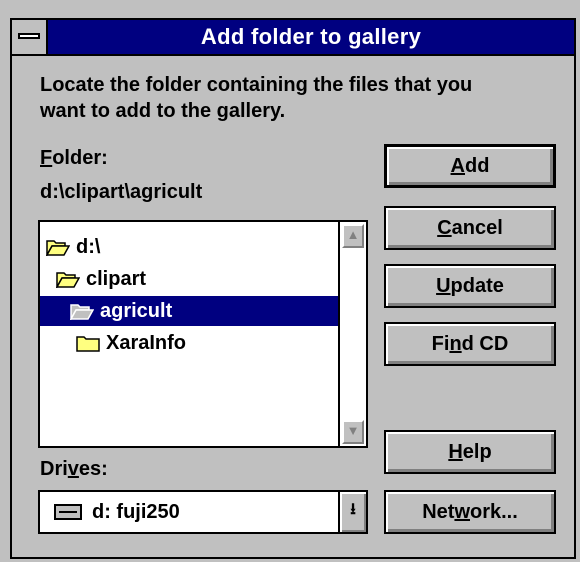 This screenshot has width=580, height=562. Describe the element at coordinates (352, 334) in the screenshot. I see `vertical-scrollbar: ▲ ▼` at that location.